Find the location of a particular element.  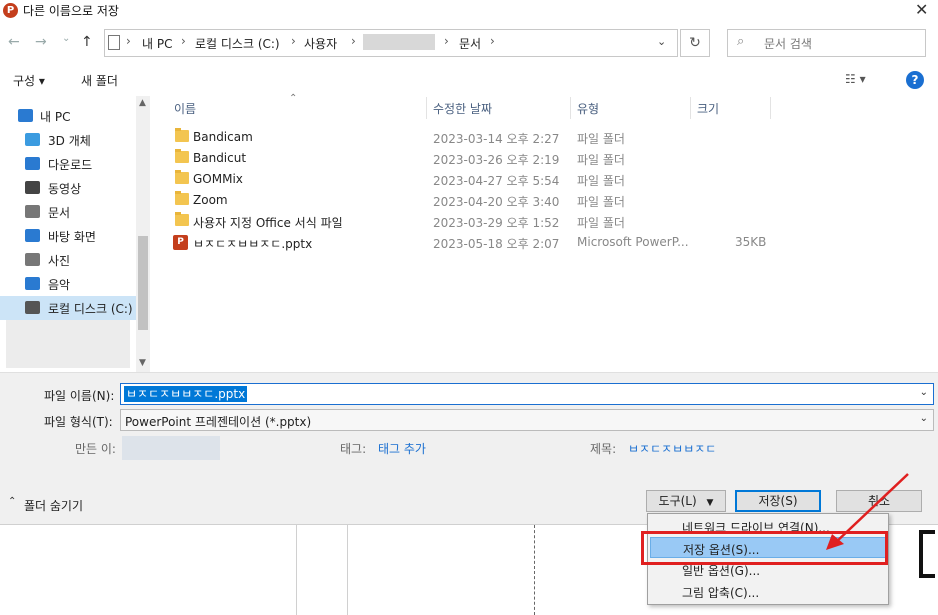

back-icon: ← is located at coordinates (14, 42).